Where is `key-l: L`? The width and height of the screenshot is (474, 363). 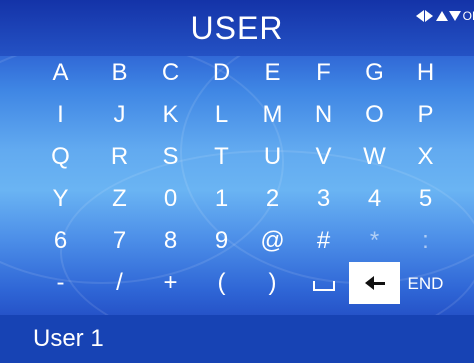 key-l: L is located at coordinates (221, 115).